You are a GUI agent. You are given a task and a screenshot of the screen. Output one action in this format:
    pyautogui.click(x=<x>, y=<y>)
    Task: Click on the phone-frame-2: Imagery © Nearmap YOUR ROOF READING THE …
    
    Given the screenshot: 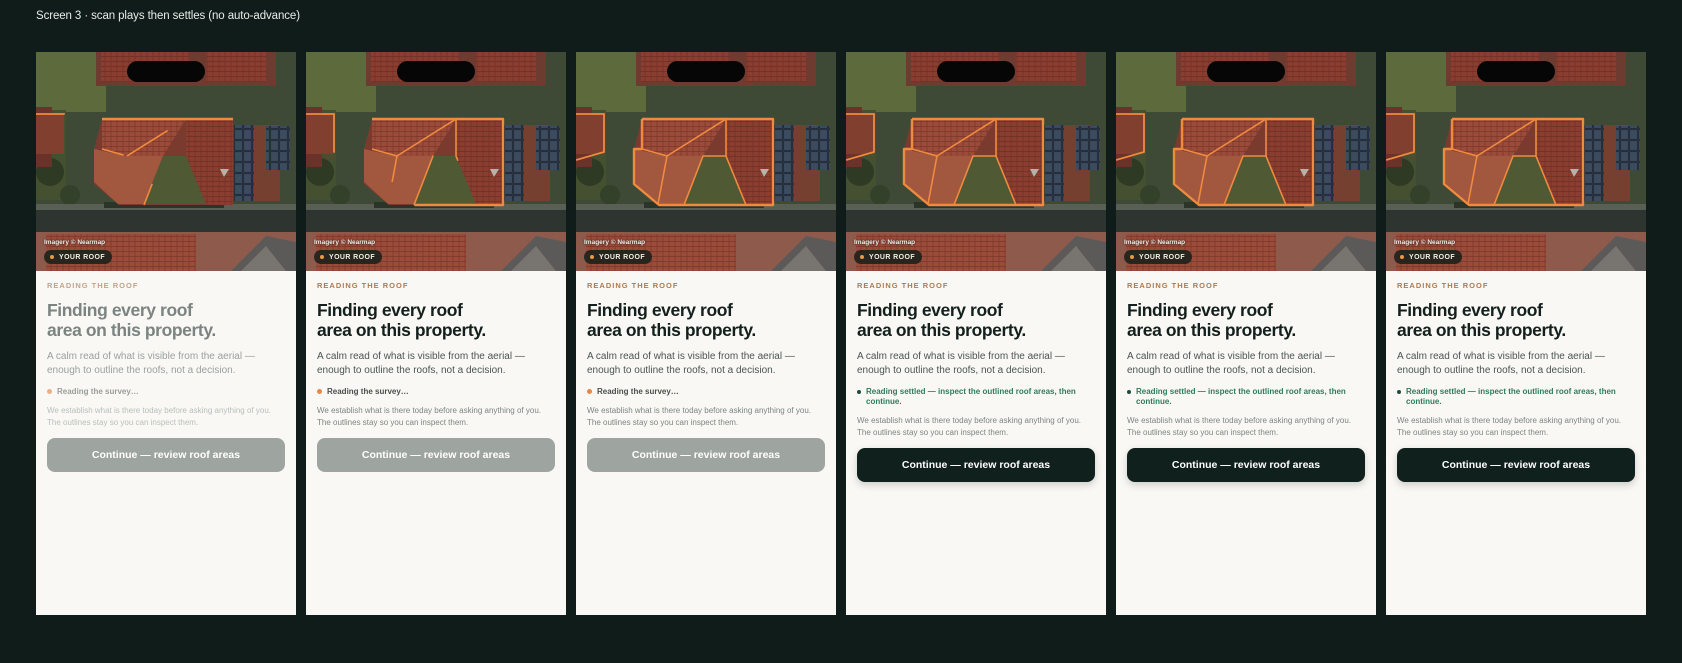 What is the action you would take?
    pyautogui.click(x=436, y=333)
    